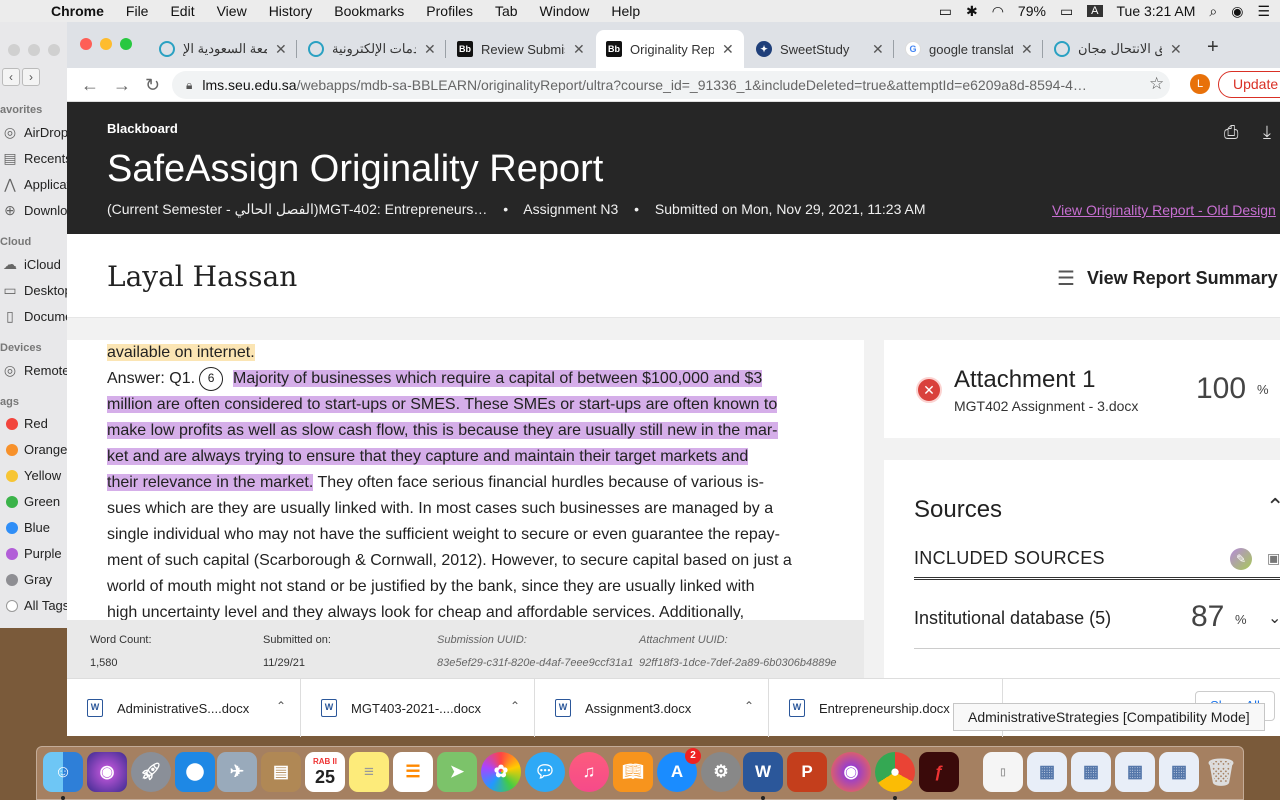 Image resolution: width=1280 pixels, height=800 pixels. Describe the element at coordinates (31, 501) in the screenshot. I see `finder-tag-green: Green` at that location.